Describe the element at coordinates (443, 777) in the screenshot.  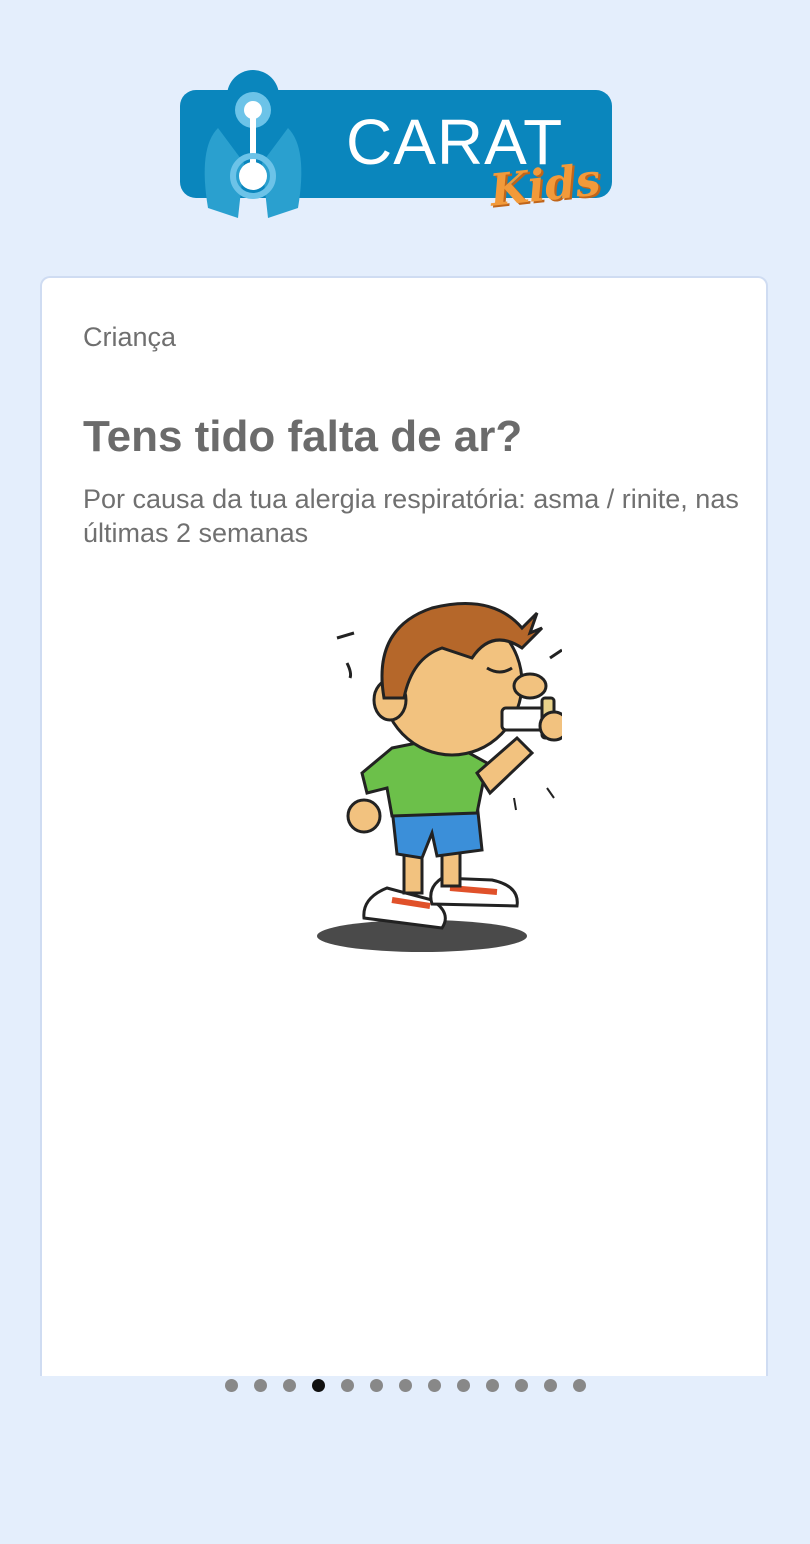
I see `child-using-inhaler-icon` at that location.